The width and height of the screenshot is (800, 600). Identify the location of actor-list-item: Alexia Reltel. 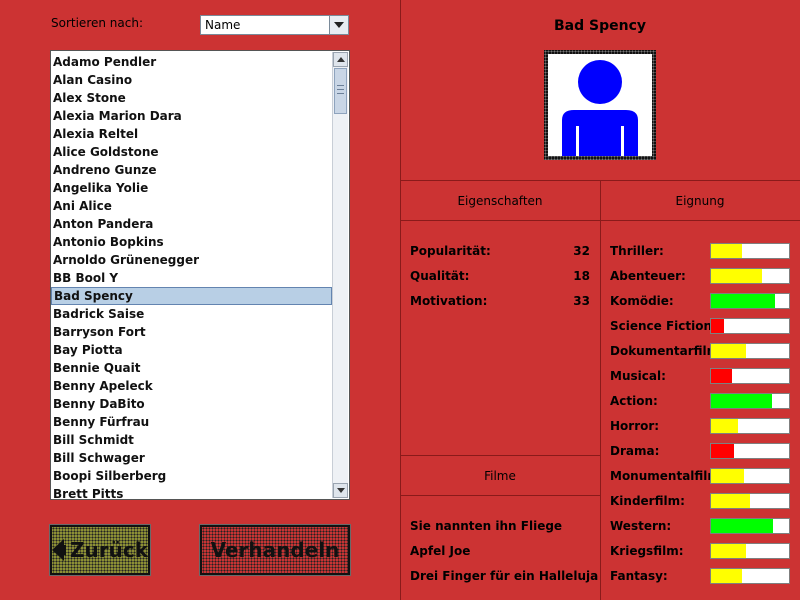
(191, 134).